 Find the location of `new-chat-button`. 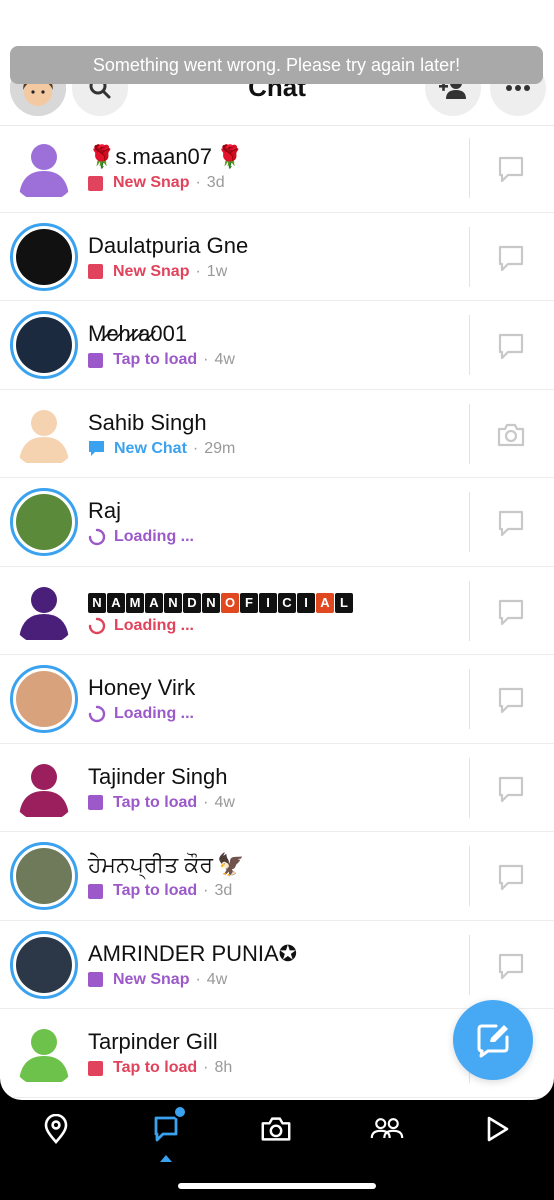

new-chat-button is located at coordinates (493, 1040).